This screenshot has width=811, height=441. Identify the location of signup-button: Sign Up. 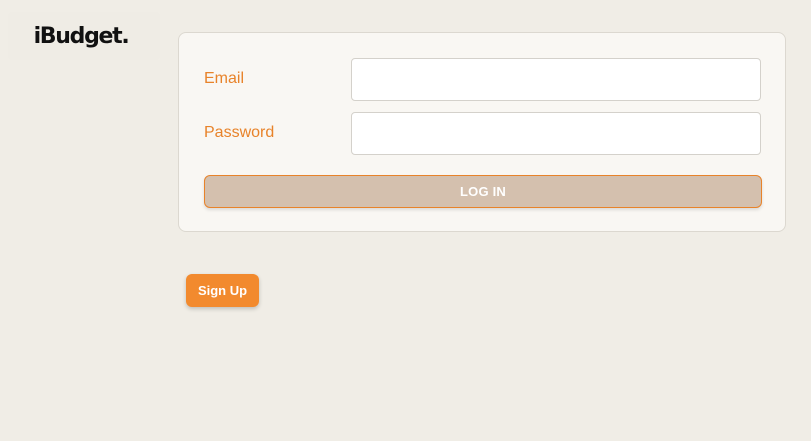
(222, 290).